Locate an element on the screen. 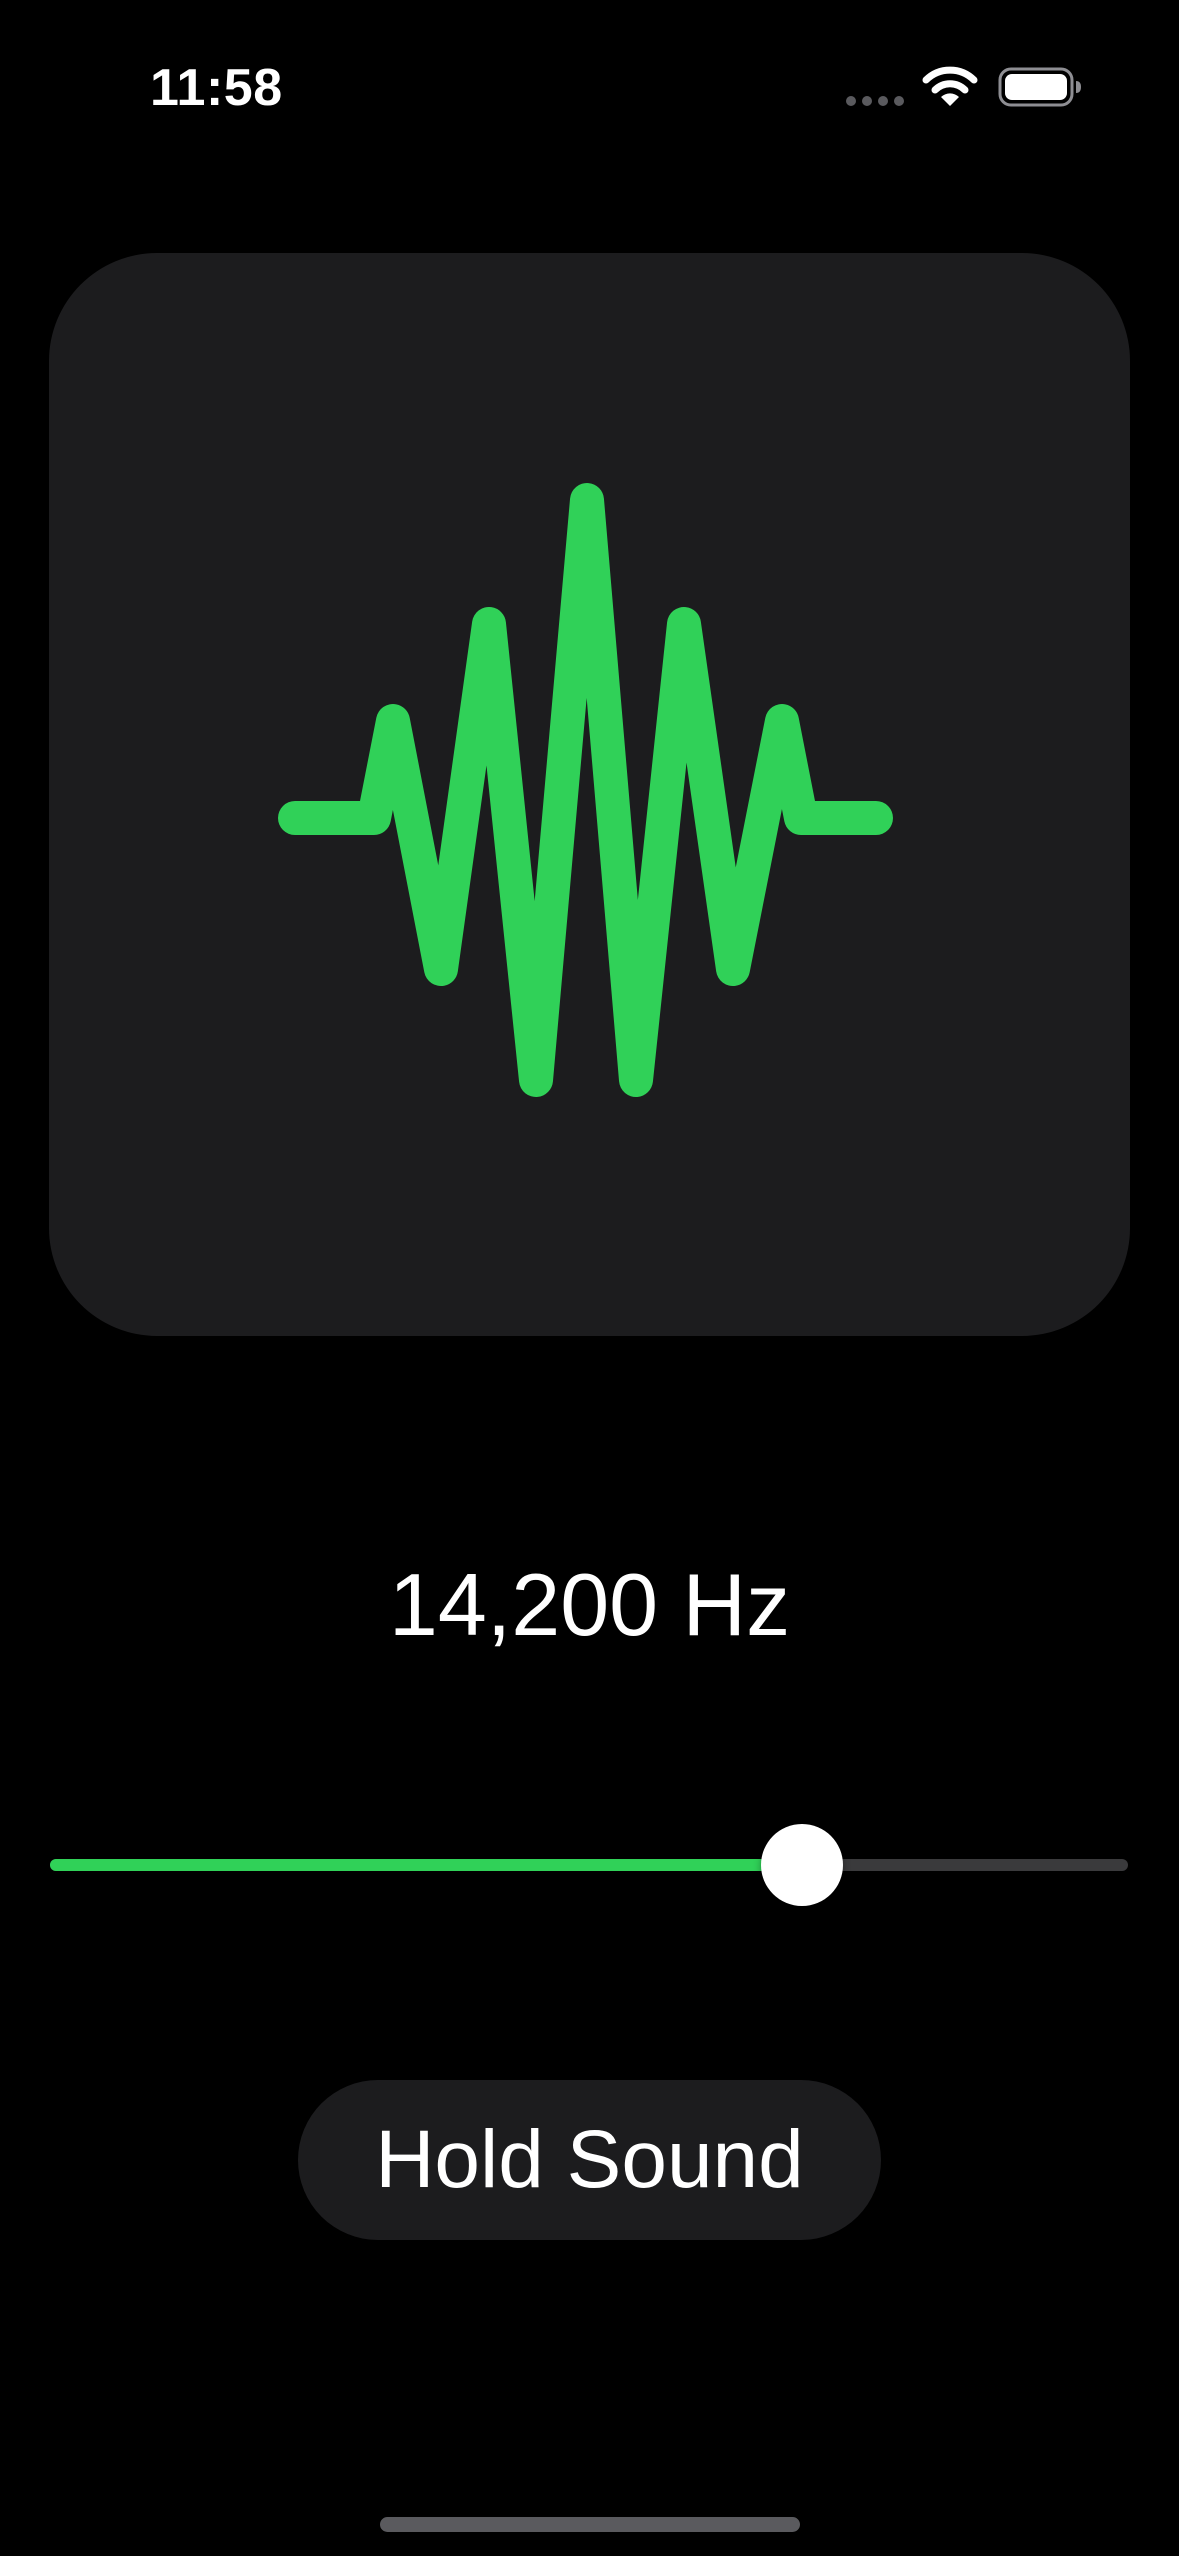  hold-sound-button: Hold Sound is located at coordinates (589, 2160).